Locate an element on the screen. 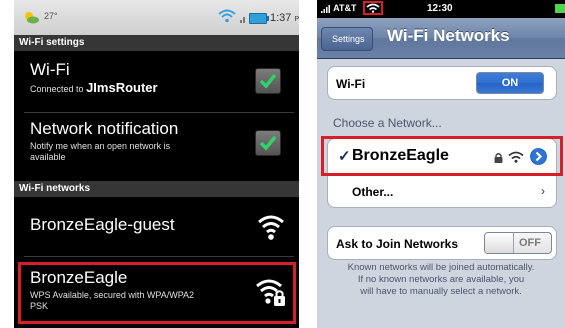 The image size is (565, 328). network-notification-checkbox is located at coordinates (268, 143).